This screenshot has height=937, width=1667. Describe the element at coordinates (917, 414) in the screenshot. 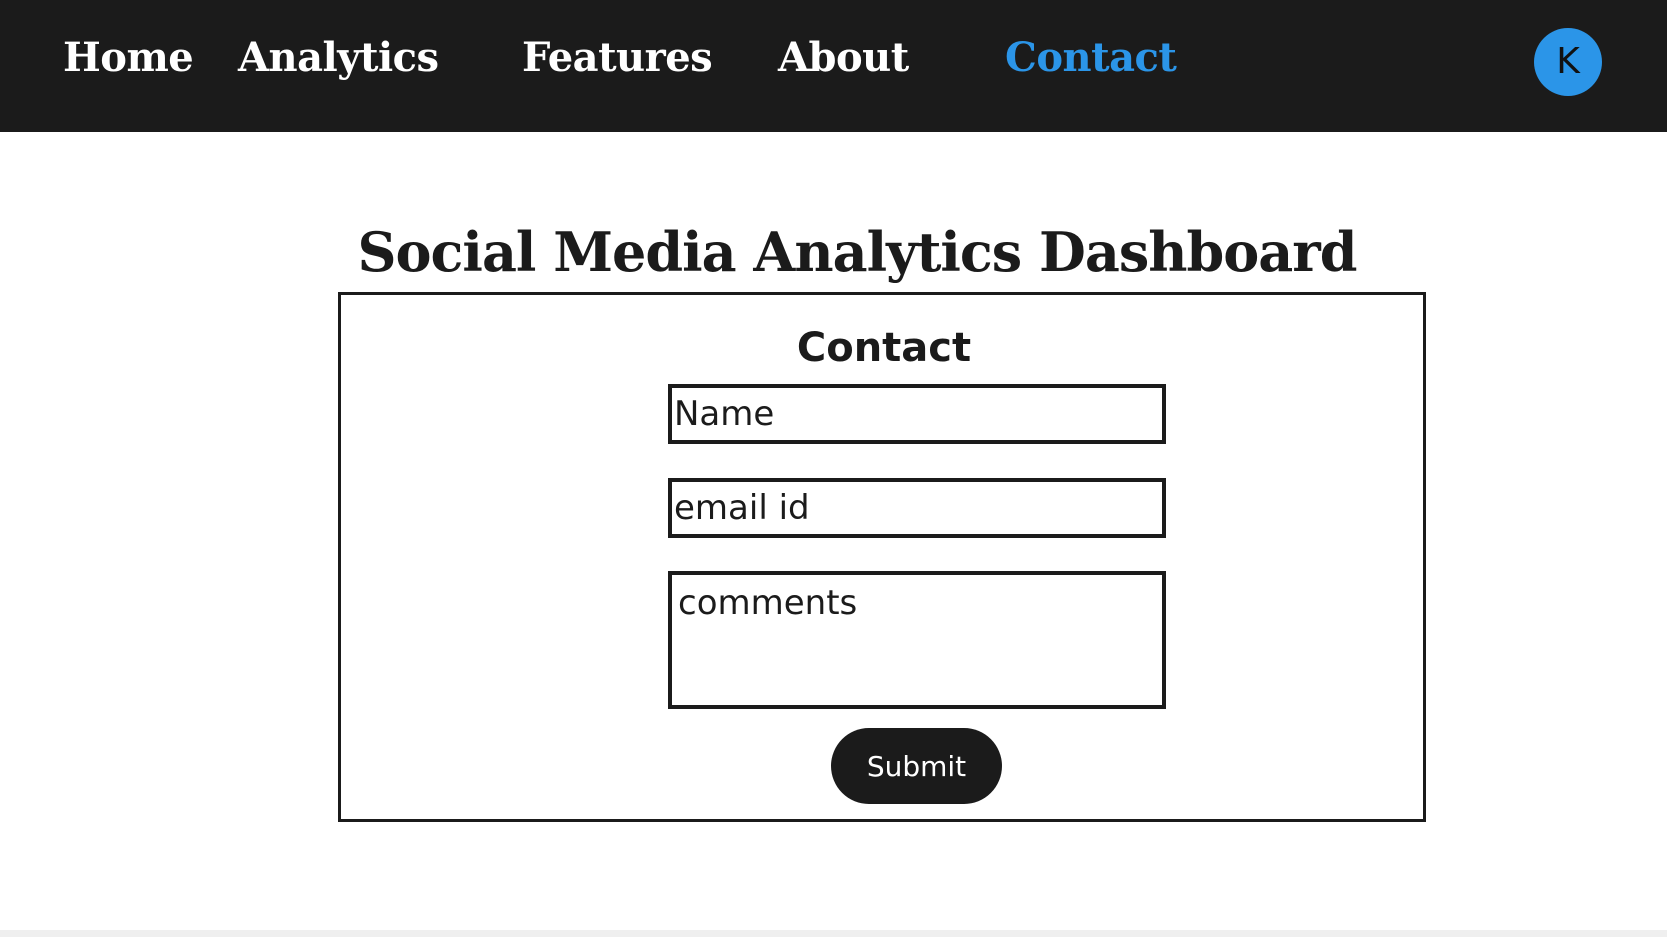

I see `name-input` at that location.